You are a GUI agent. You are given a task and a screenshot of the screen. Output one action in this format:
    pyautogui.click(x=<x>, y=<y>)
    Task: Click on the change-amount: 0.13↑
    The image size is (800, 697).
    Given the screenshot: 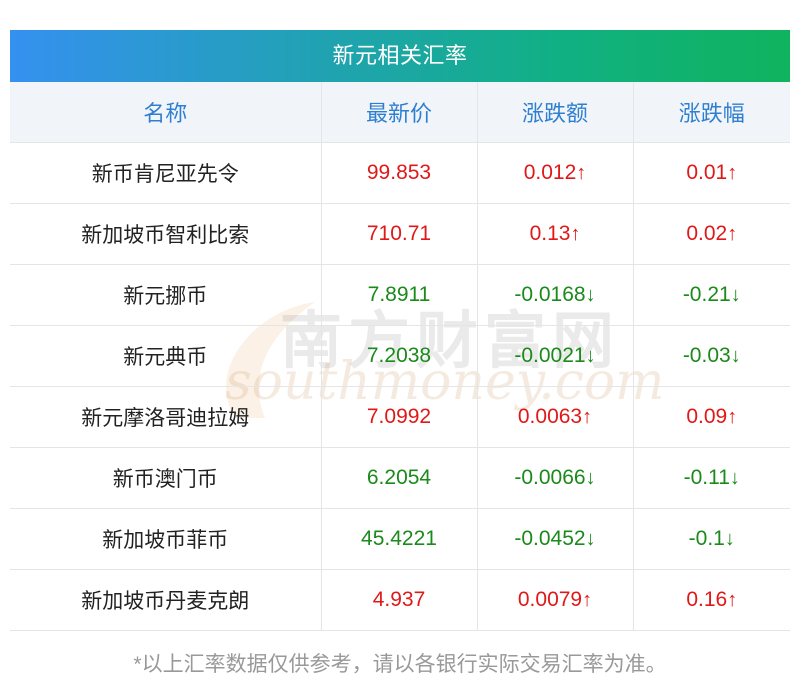 What is the action you would take?
    pyautogui.click(x=555, y=234)
    